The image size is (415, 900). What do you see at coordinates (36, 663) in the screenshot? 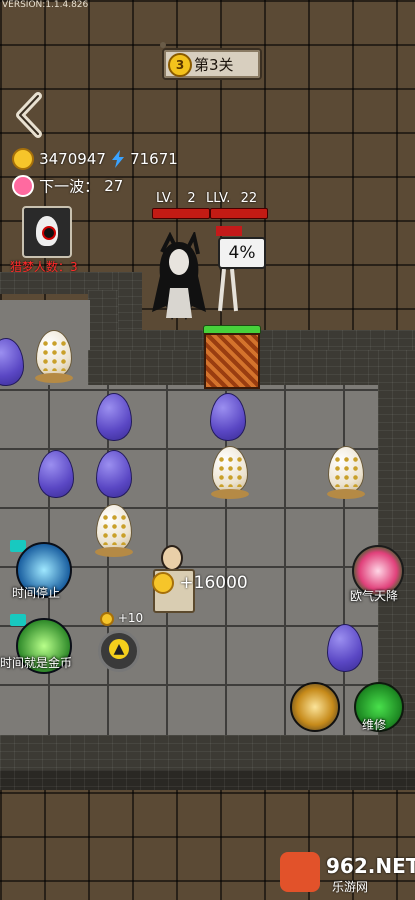
I see `time-is-money-label: 时间就是金币` at bounding box center [36, 663].